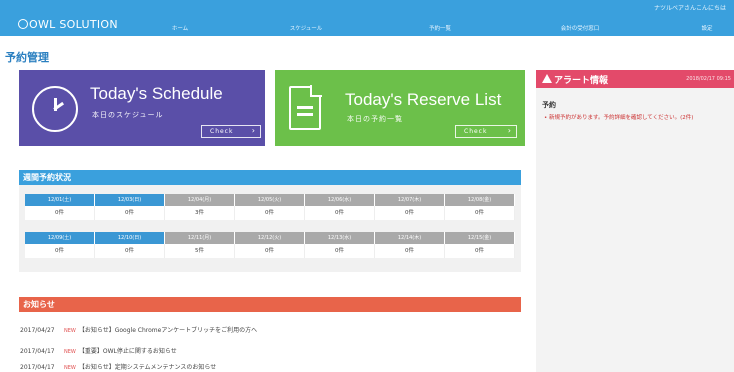  What do you see at coordinates (480, 200) in the screenshot?
I see `date-cell: 12/08(金)` at bounding box center [480, 200].